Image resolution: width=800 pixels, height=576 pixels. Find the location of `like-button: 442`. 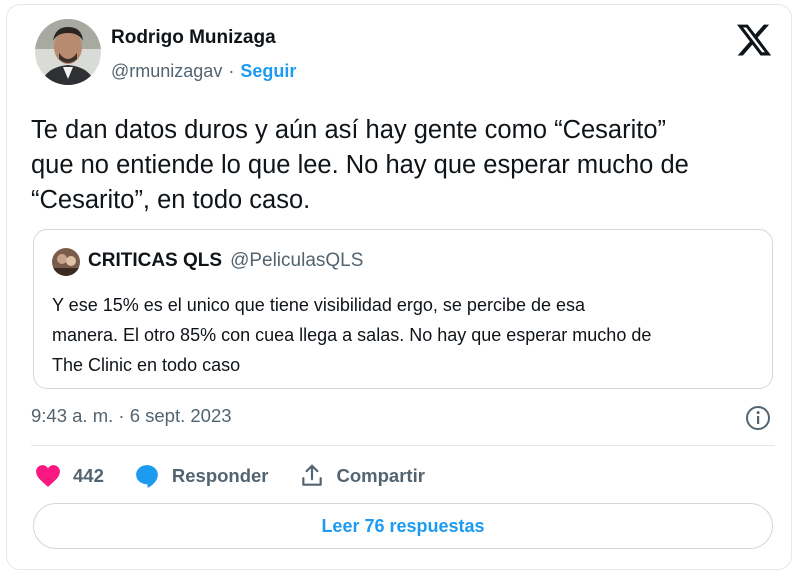

like-button: 442 is located at coordinates (69, 476).